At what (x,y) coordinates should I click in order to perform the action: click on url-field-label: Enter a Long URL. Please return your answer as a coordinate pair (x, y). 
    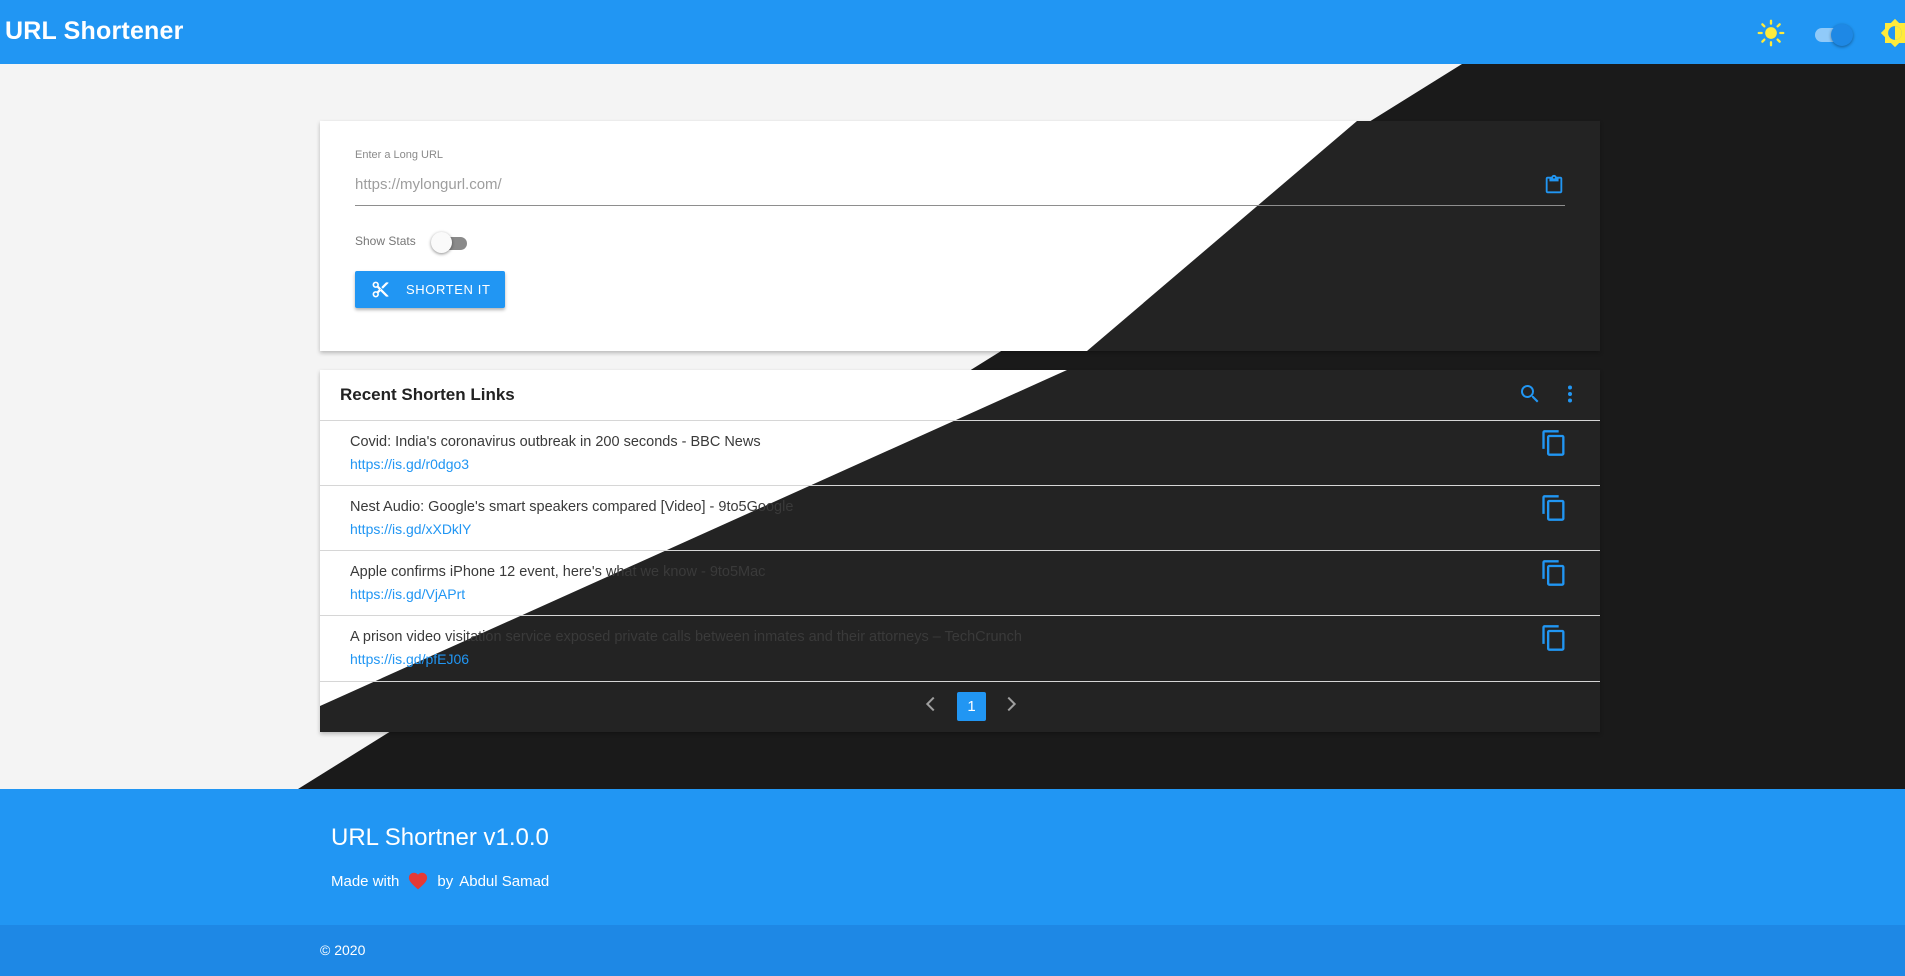
    Looking at the image, I should click on (399, 155).